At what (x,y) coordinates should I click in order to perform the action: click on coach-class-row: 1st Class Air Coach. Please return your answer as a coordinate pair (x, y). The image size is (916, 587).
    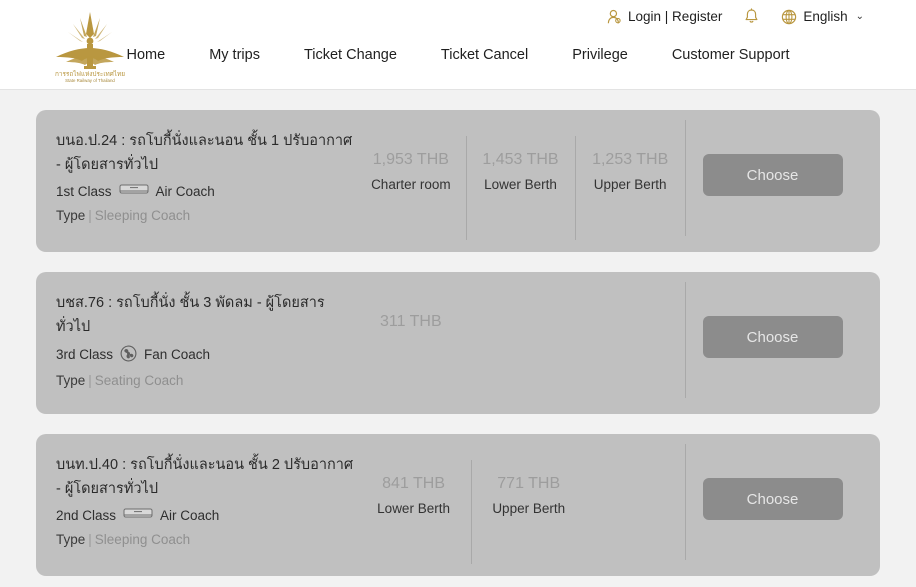
    Looking at the image, I should click on (206, 191).